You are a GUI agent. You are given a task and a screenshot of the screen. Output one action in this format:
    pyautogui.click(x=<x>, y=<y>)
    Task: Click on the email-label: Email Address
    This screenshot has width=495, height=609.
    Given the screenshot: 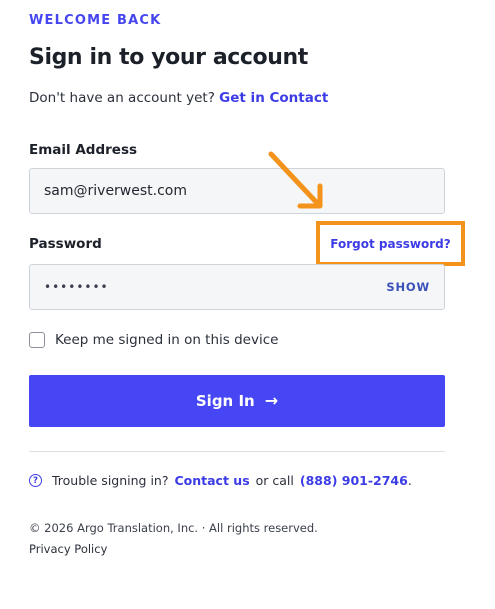 What is the action you would take?
    pyautogui.click(x=83, y=150)
    